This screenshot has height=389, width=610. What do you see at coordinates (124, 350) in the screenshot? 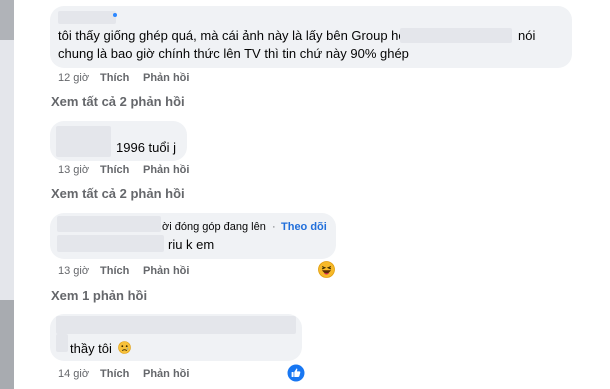
I see `crying-face-icon` at bounding box center [124, 350].